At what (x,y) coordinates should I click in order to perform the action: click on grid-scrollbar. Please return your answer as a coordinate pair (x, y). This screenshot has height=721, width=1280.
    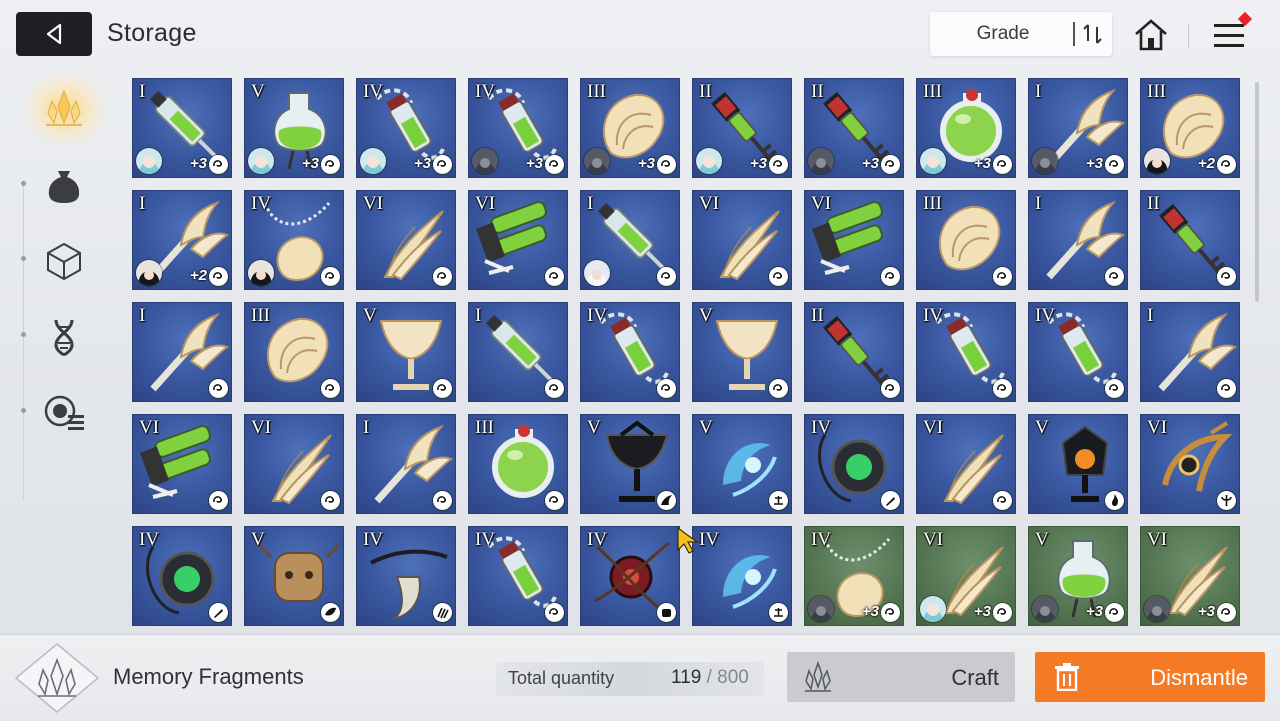
    Looking at the image, I should click on (1257, 192).